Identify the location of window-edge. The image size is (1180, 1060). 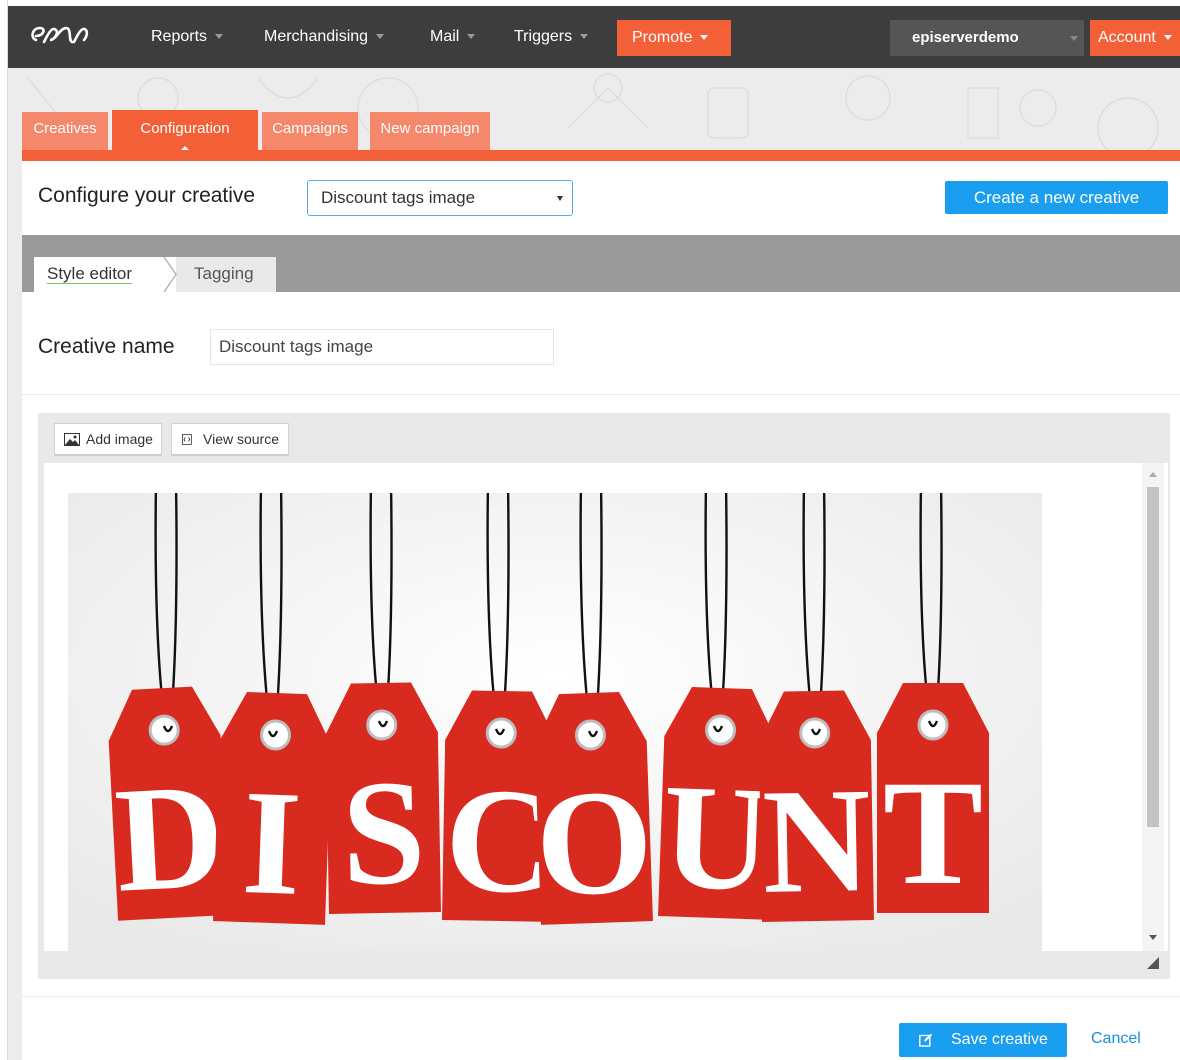
(4, 530).